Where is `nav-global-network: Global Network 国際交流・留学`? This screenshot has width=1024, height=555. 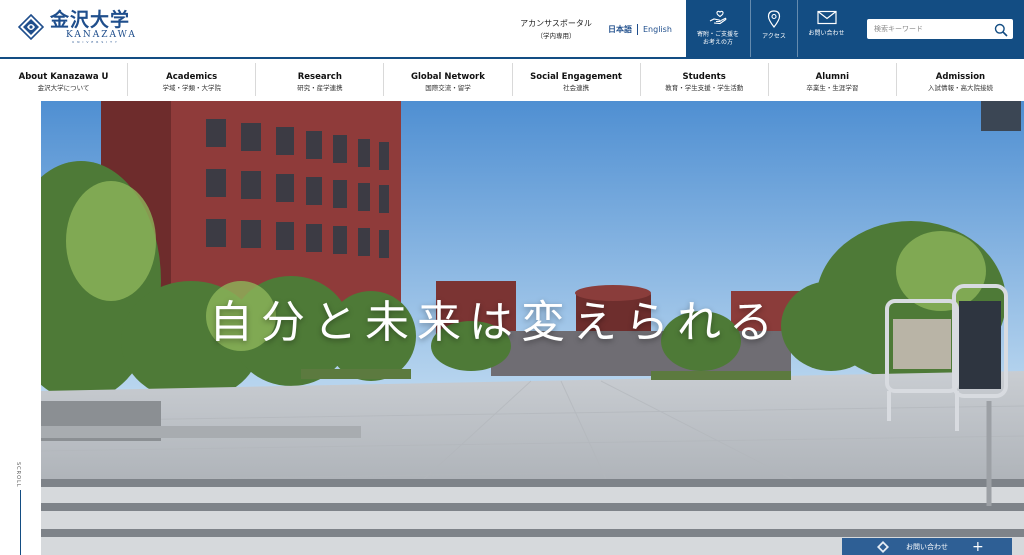
nav-global-network: Global Network 国際交流・留学 is located at coordinates (448, 79).